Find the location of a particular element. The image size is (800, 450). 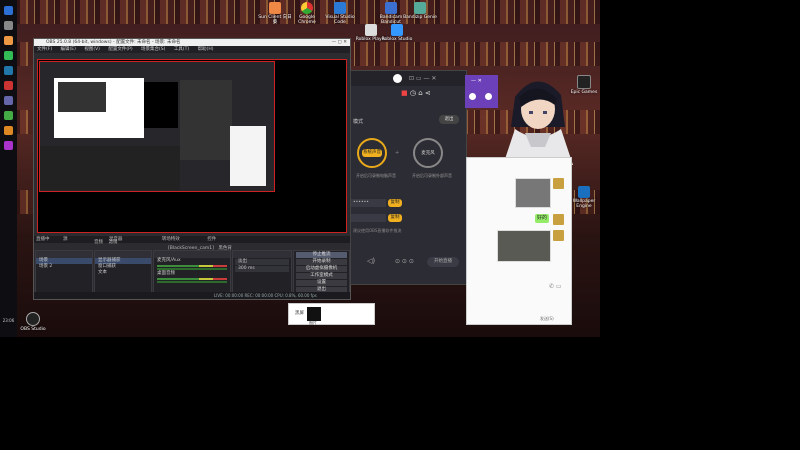

menu-file: 文件(F) is located at coordinates (44, 49).